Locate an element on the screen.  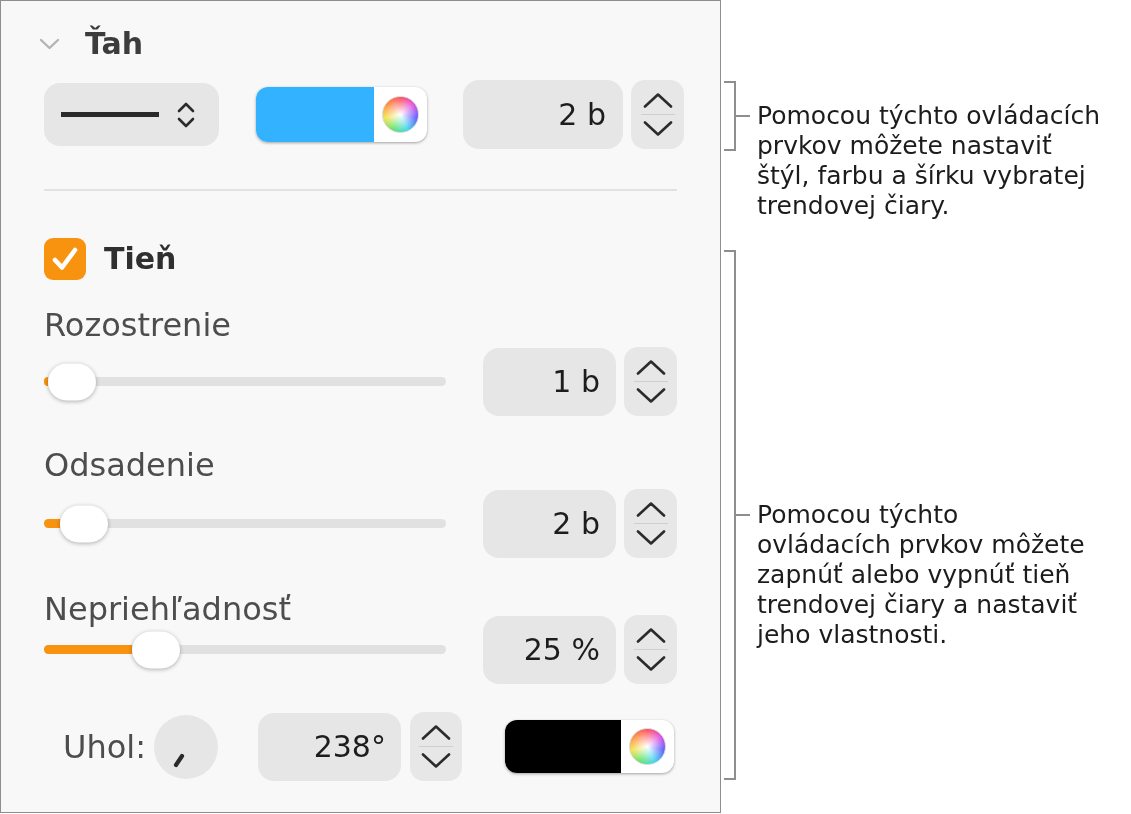
slider-label: Rozostrenie is located at coordinates (137, 325).